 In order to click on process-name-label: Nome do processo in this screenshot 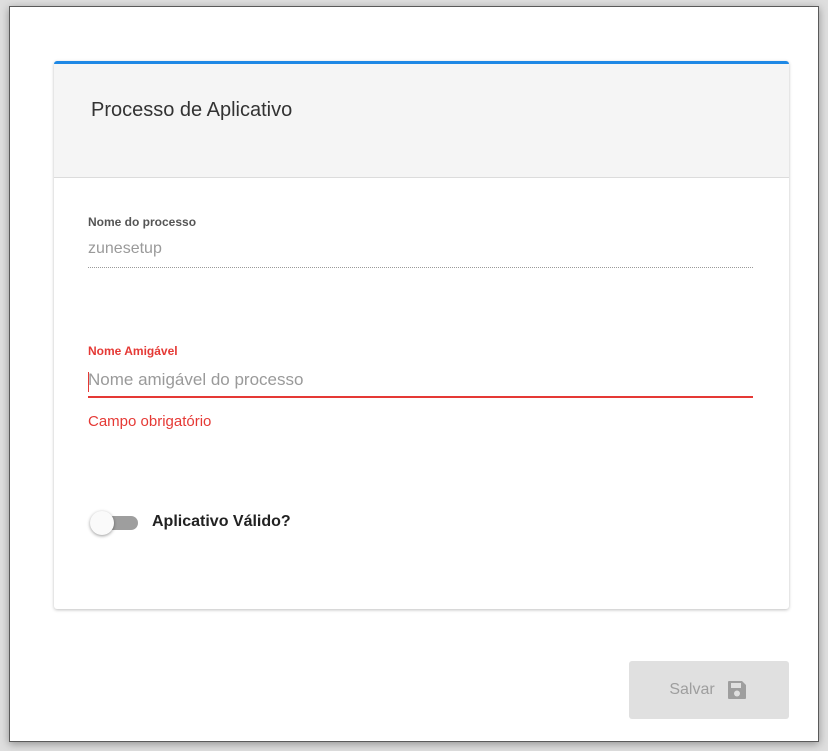, I will do `click(142, 222)`.